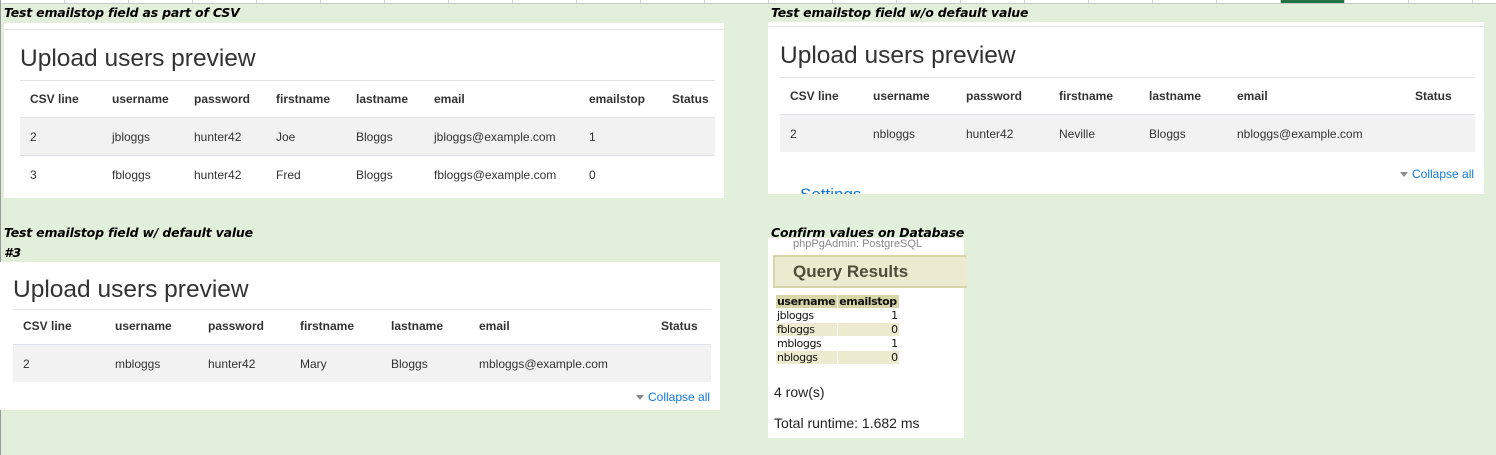 The height and width of the screenshot is (455, 1496). Describe the element at coordinates (858, 244) in the screenshot. I see `breadcrumb-label: phpPgAdmin: PostgreSQL` at that location.